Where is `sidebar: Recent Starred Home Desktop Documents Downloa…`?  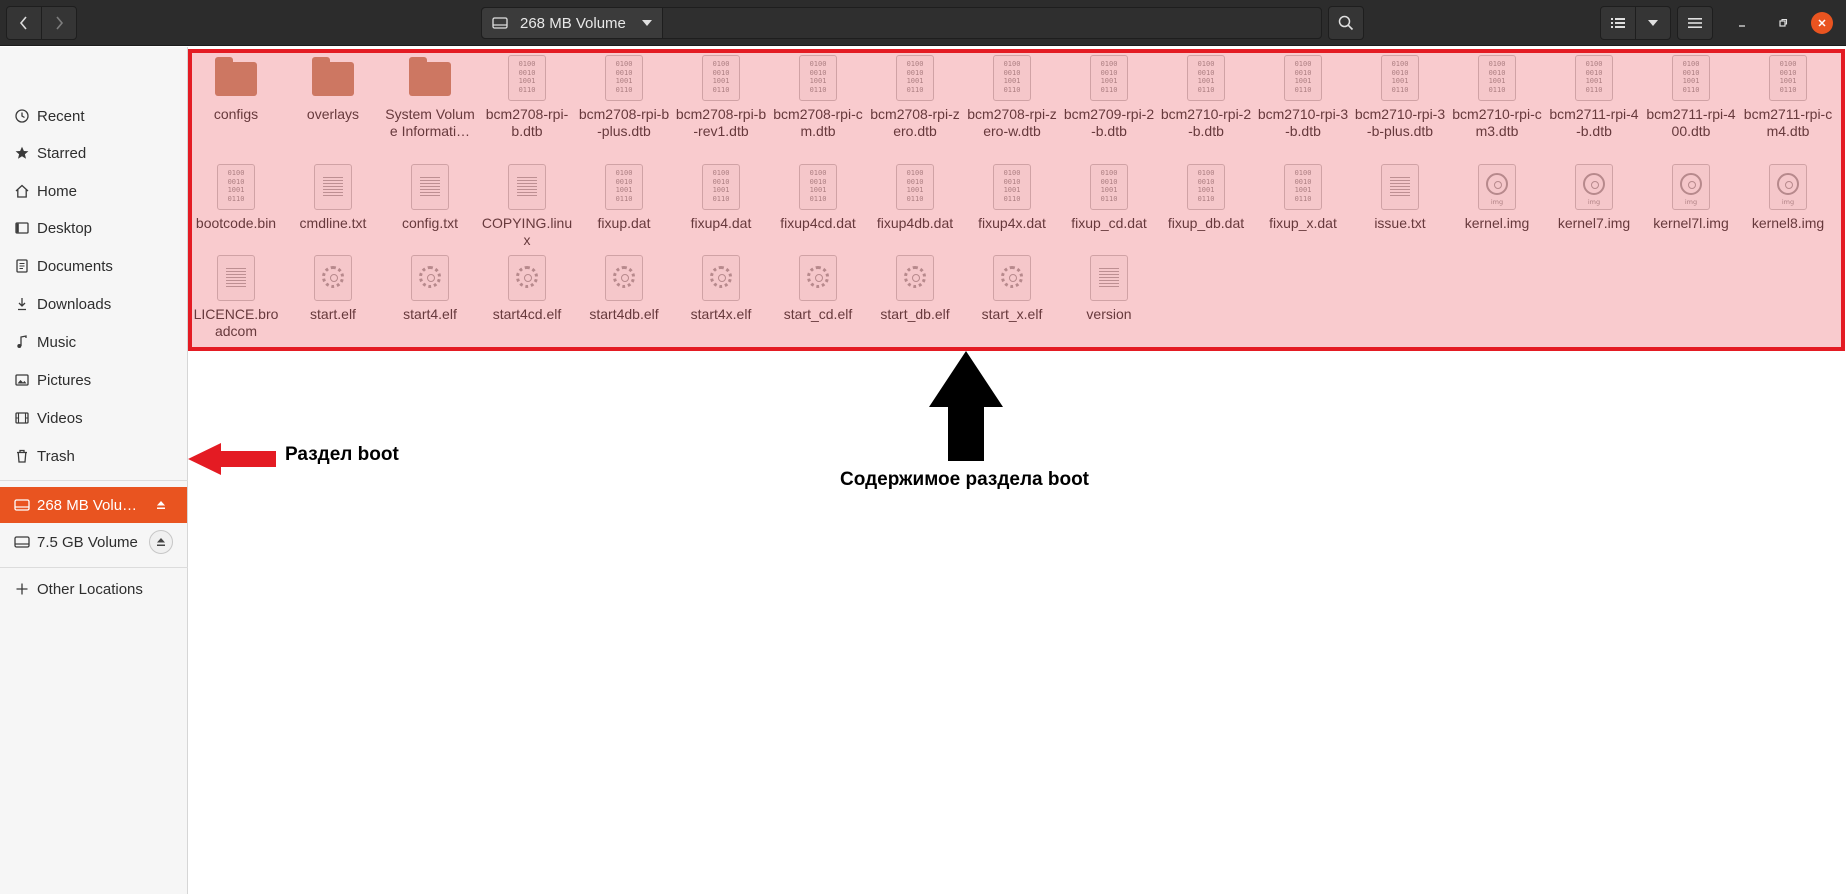
sidebar: Recent Starred Home Desktop Documents Downloa… is located at coordinates (94, 470).